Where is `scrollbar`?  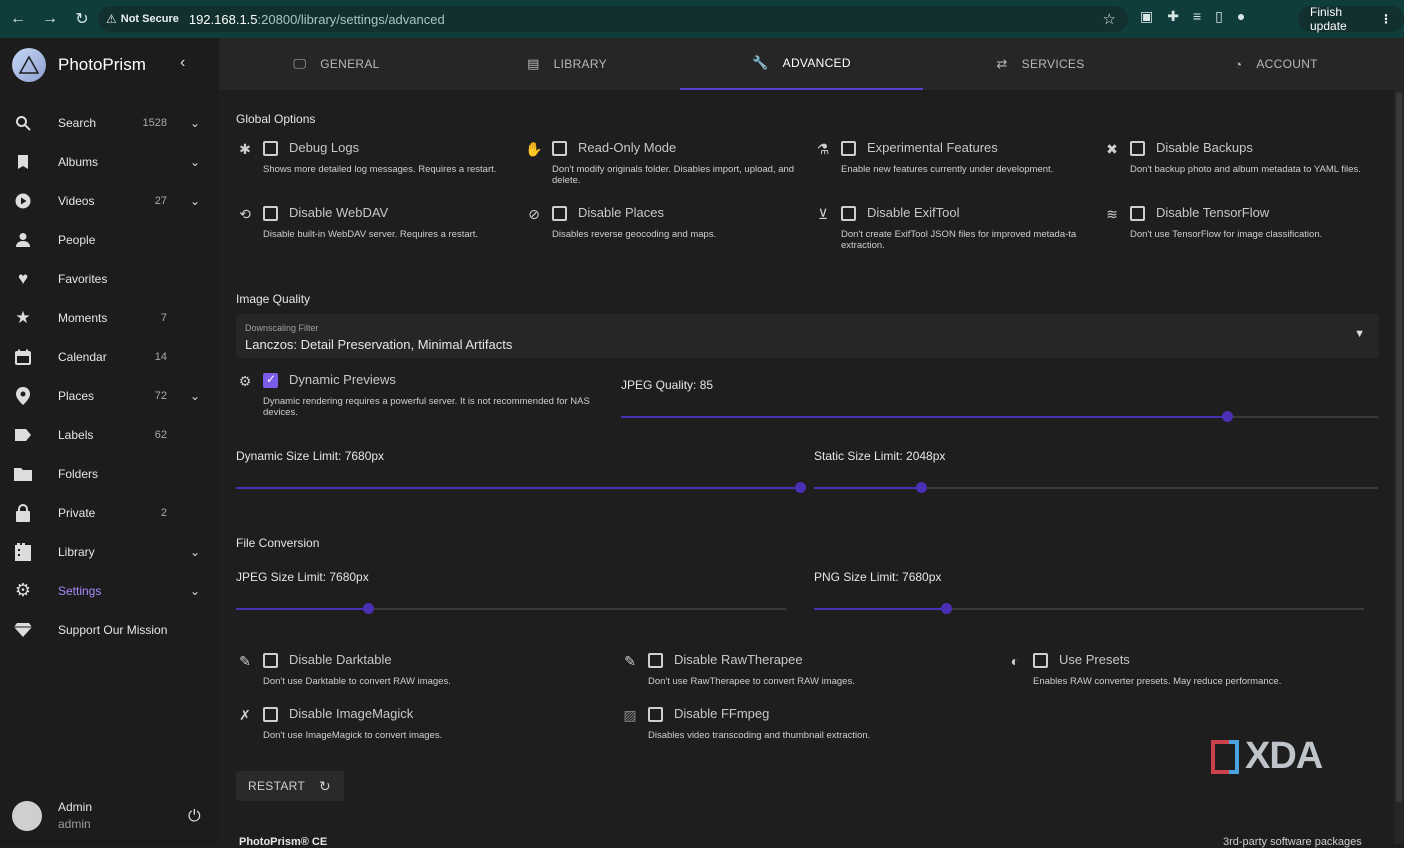
scrollbar is located at coordinates (1399, 467).